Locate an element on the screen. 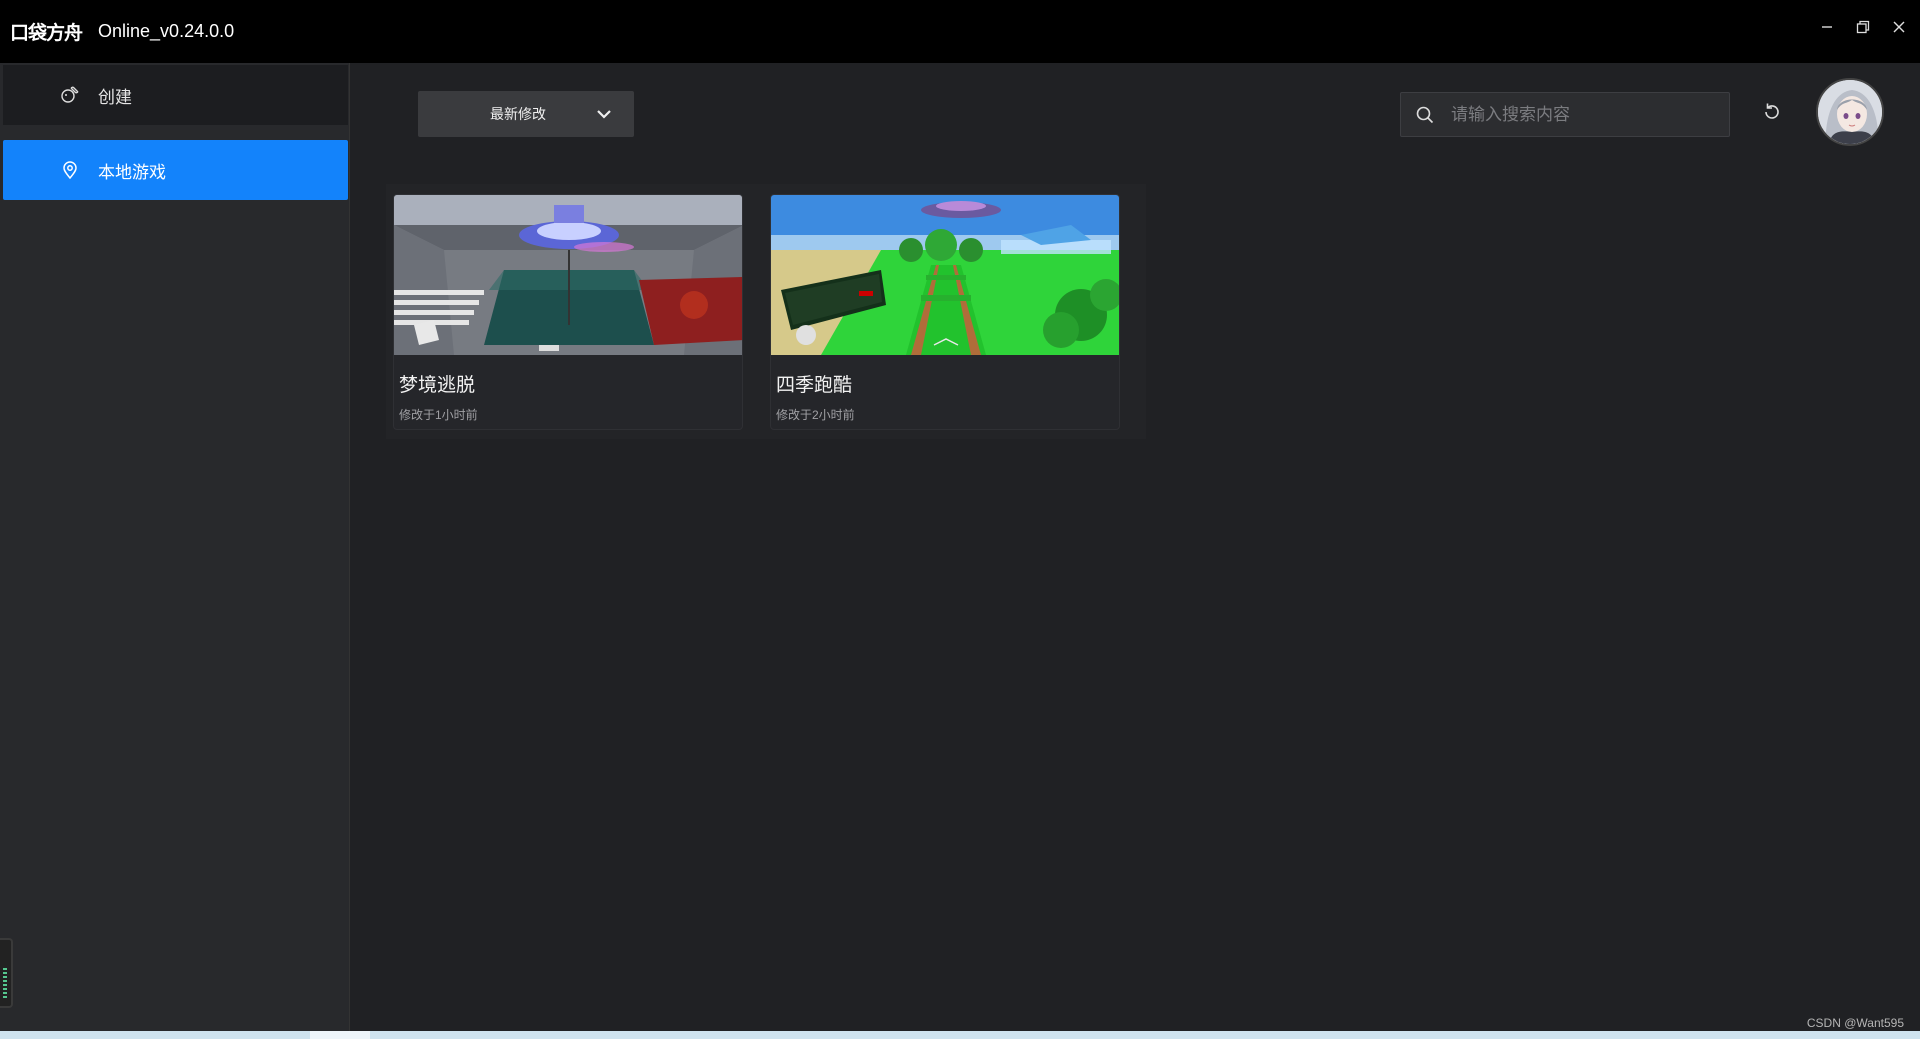  sidebar-item-local-games: 本地游戏 is located at coordinates (175, 170).